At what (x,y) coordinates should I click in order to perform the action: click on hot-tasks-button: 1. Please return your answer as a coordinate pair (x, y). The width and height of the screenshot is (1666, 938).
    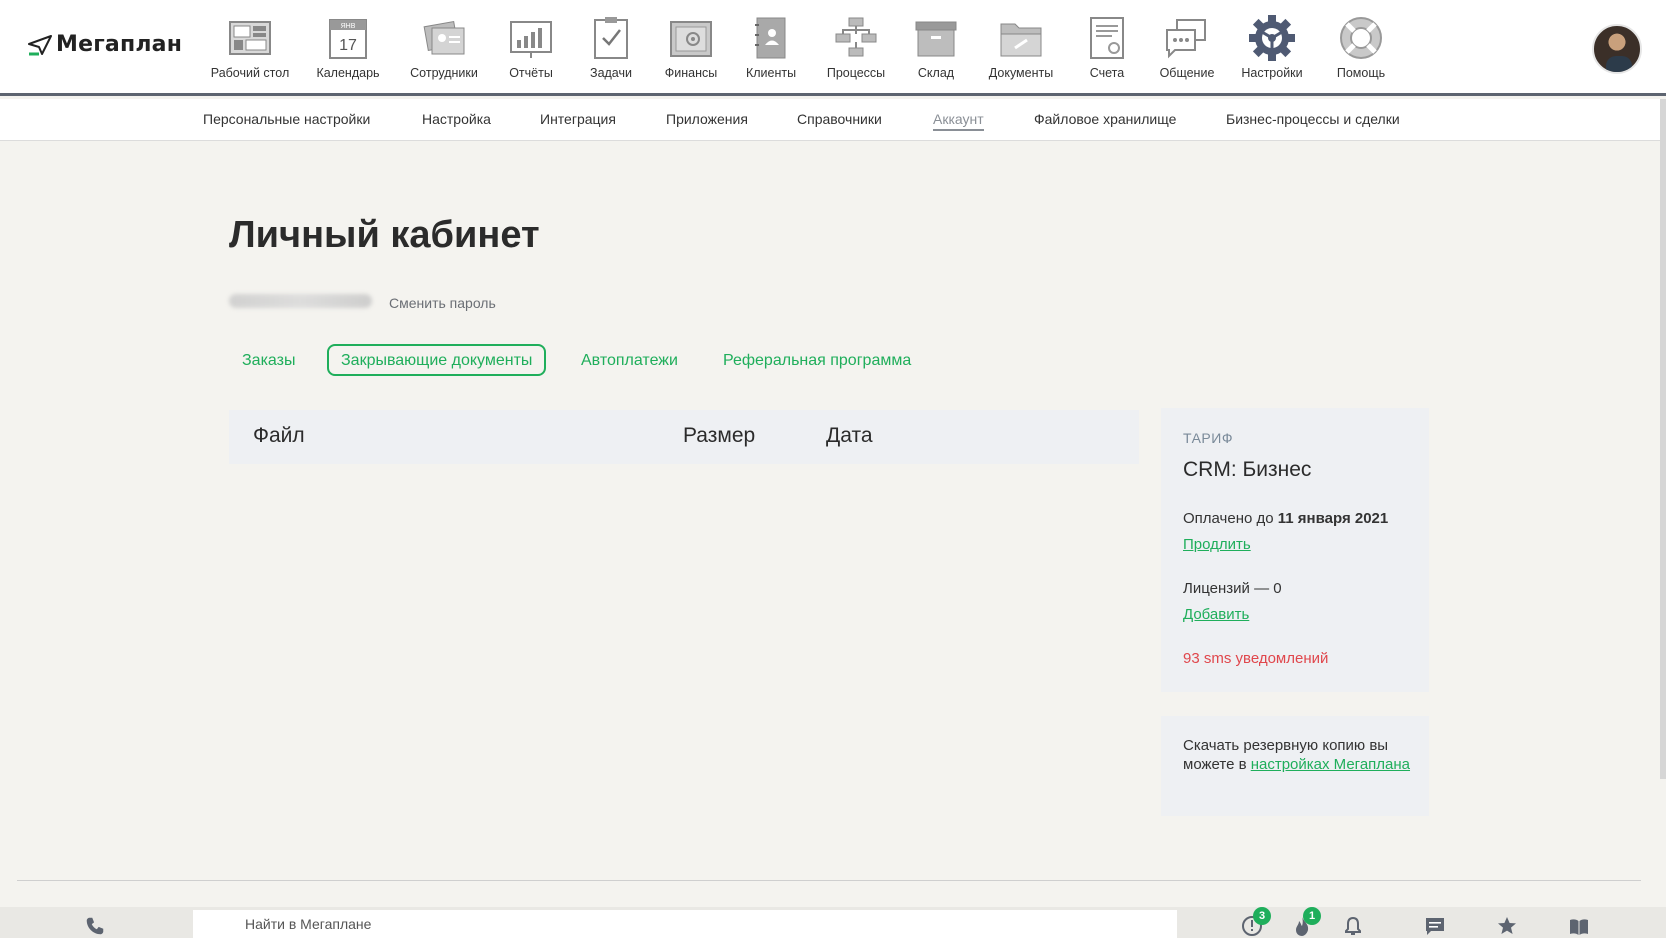
    Looking at the image, I should click on (1306, 922).